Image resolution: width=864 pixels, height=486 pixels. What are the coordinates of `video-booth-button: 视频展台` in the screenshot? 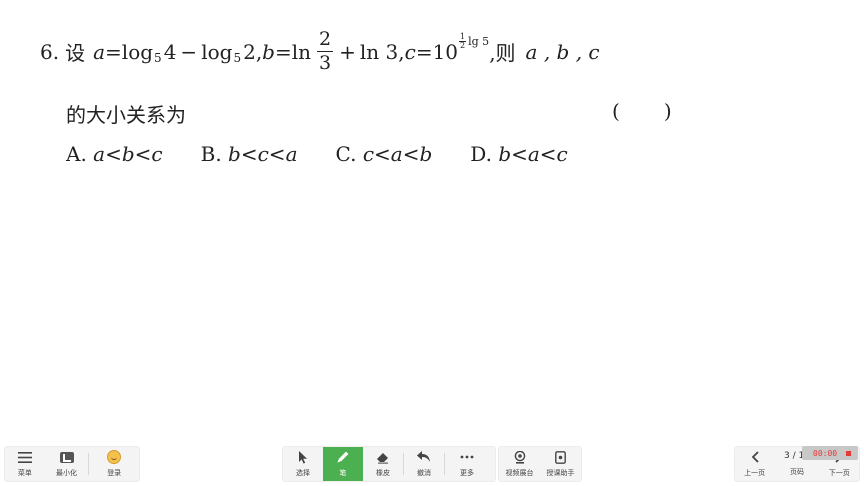 It's located at (519, 464).